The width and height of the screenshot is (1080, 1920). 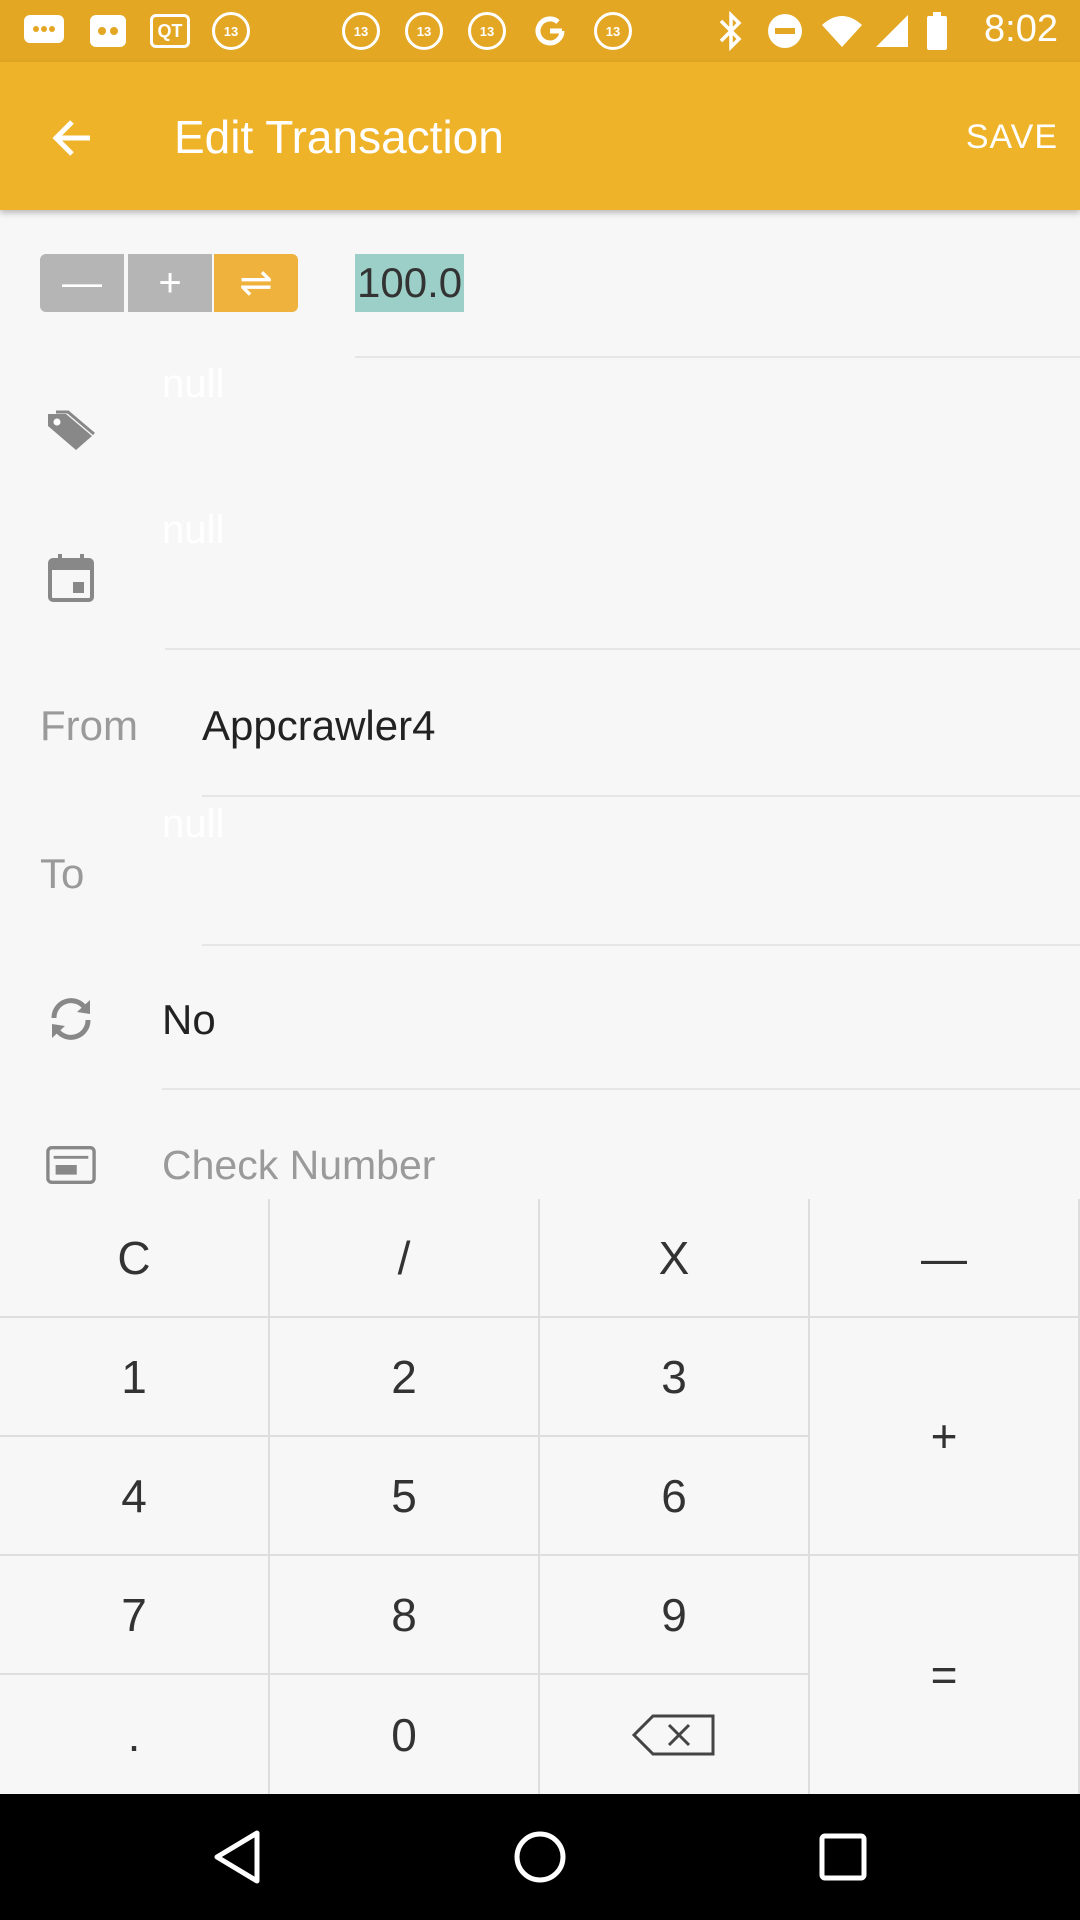 I want to click on amount-value: 100.0, so click(x=410, y=283).